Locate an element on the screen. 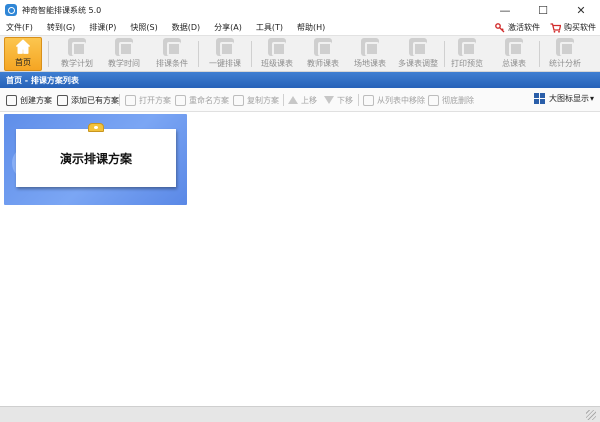 This screenshot has width=600, height=422. toolbar-teacher-schedule-label: 教师课表 is located at coordinates (323, 63).